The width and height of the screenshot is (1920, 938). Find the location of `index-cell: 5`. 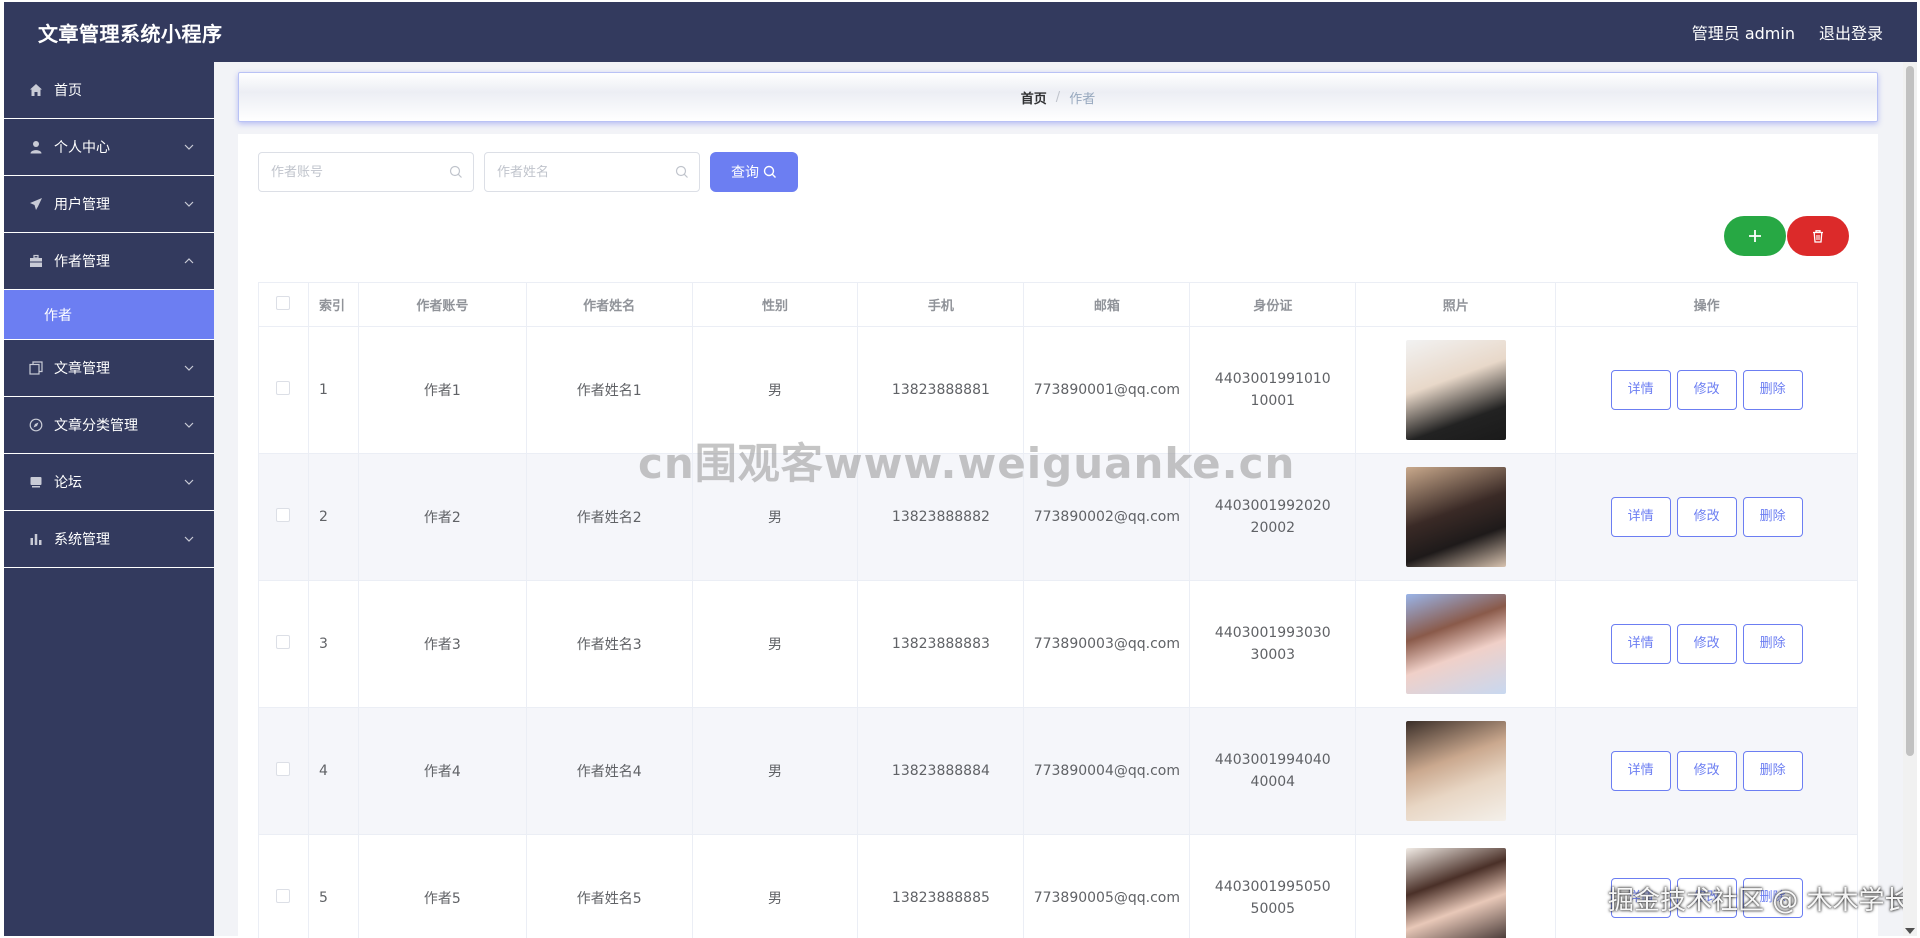

index-cell: 5 is located at coordinates (333, 886).